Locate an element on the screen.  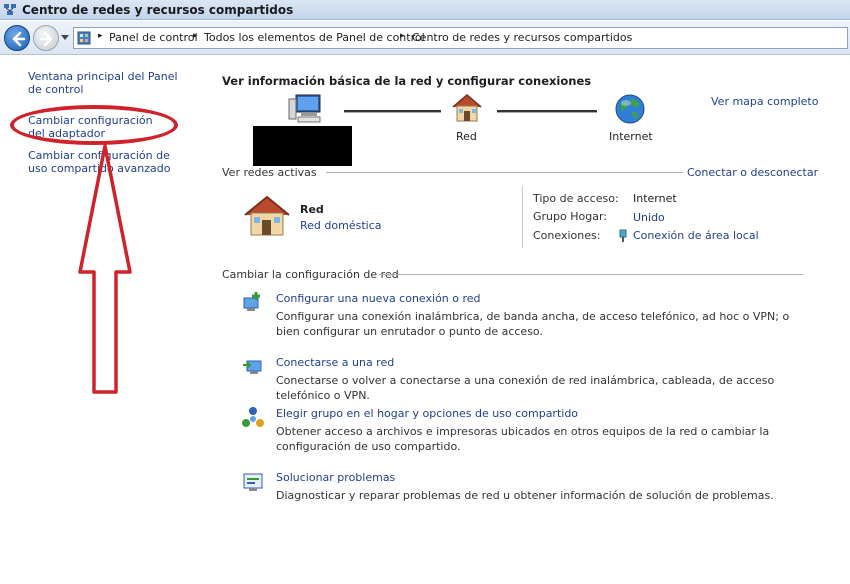
local-area-connection-link: Conexión de área local is located at coordinates (696, 235).